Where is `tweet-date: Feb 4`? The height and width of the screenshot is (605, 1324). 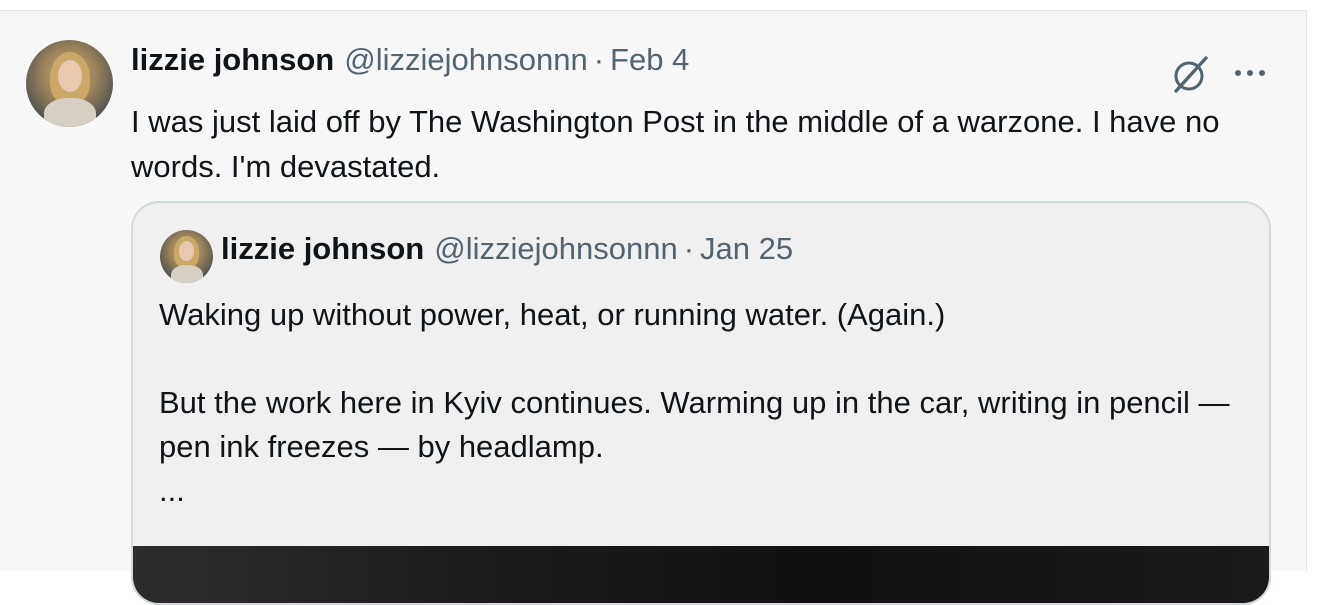 tweet-date: Feb 4 is located at coordinates (649, 60).